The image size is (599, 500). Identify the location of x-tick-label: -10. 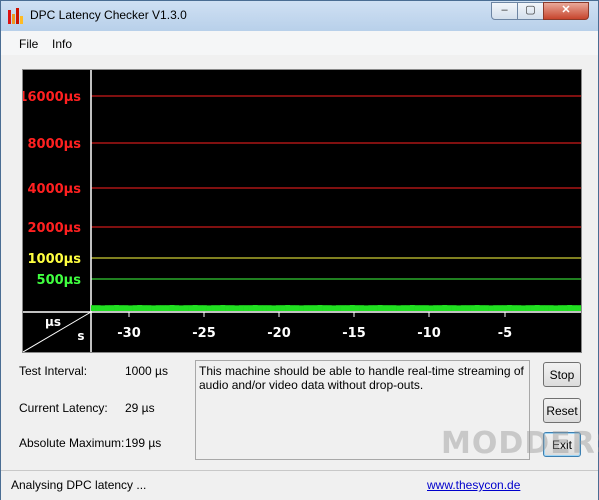
(429, 333).